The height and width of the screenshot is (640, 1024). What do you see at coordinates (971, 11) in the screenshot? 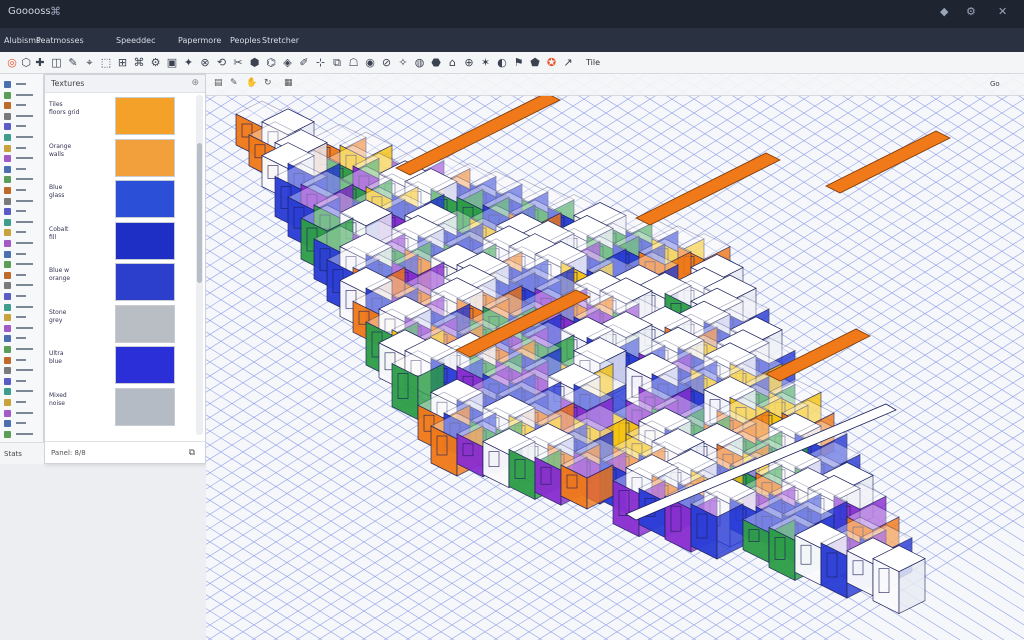
I see `gear-icon: ⚙` at bounding box center [971, 11].